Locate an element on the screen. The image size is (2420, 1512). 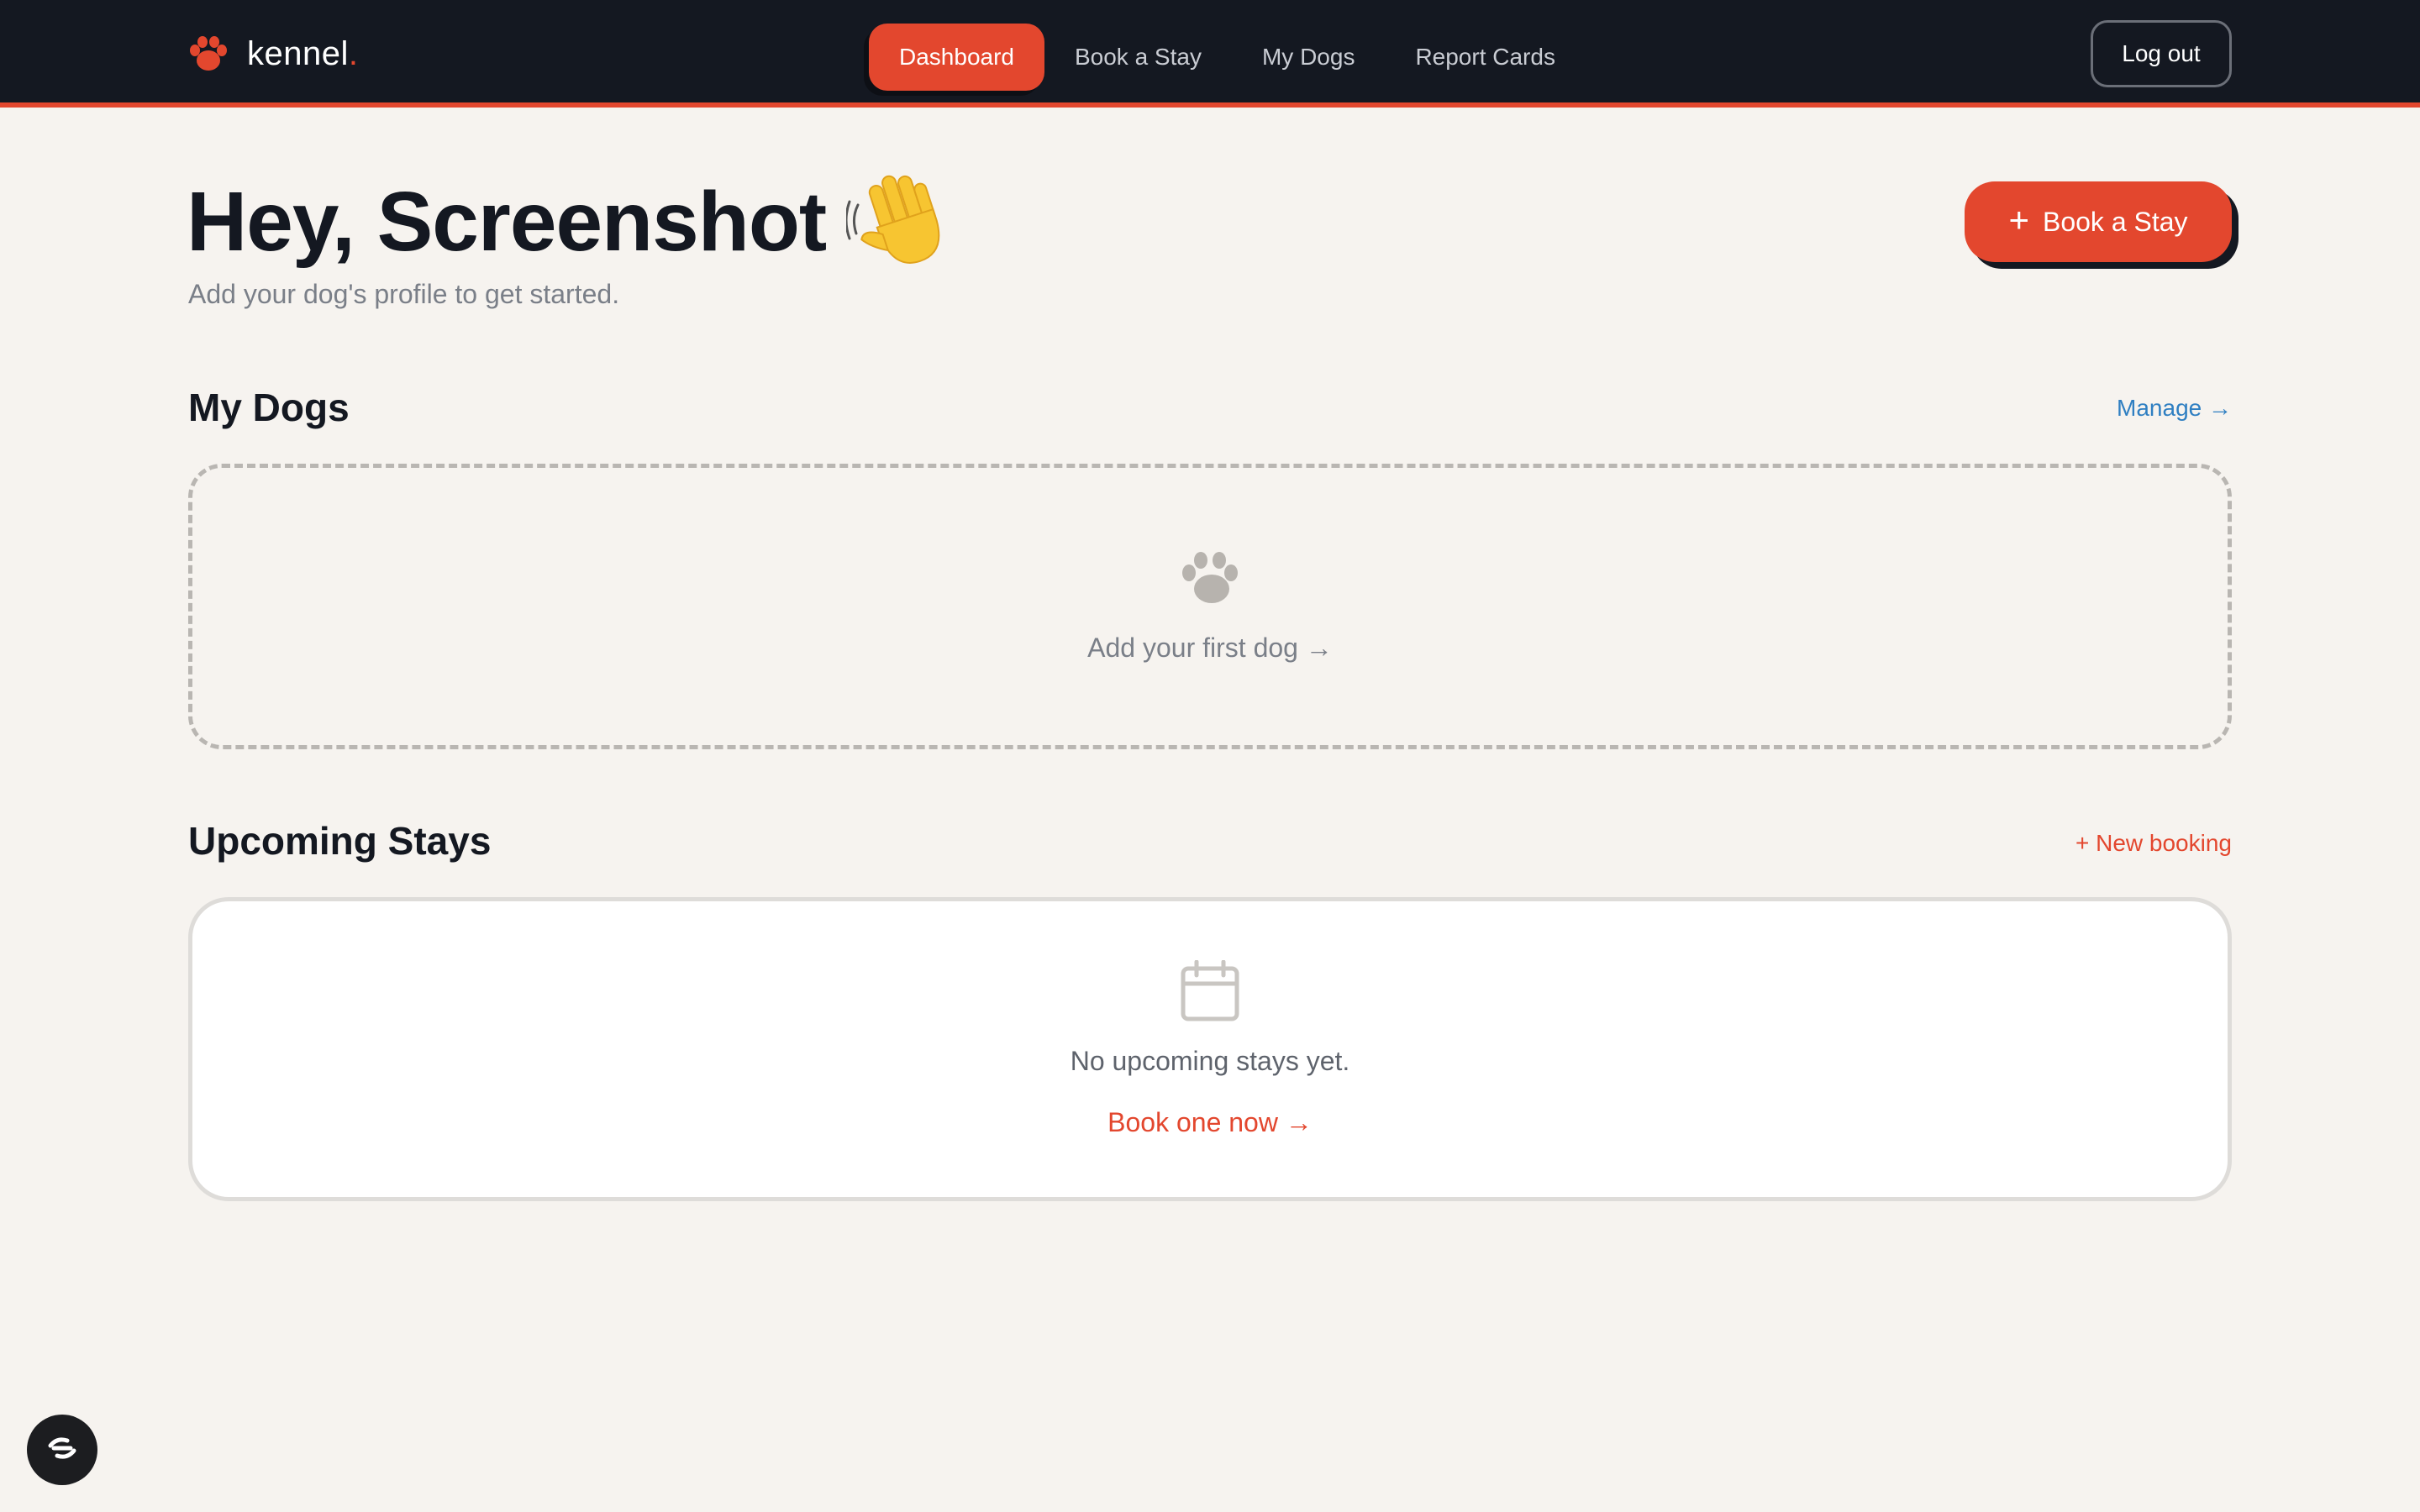
greeting: Hey, Screenshot is located at coordinates (570, 222).